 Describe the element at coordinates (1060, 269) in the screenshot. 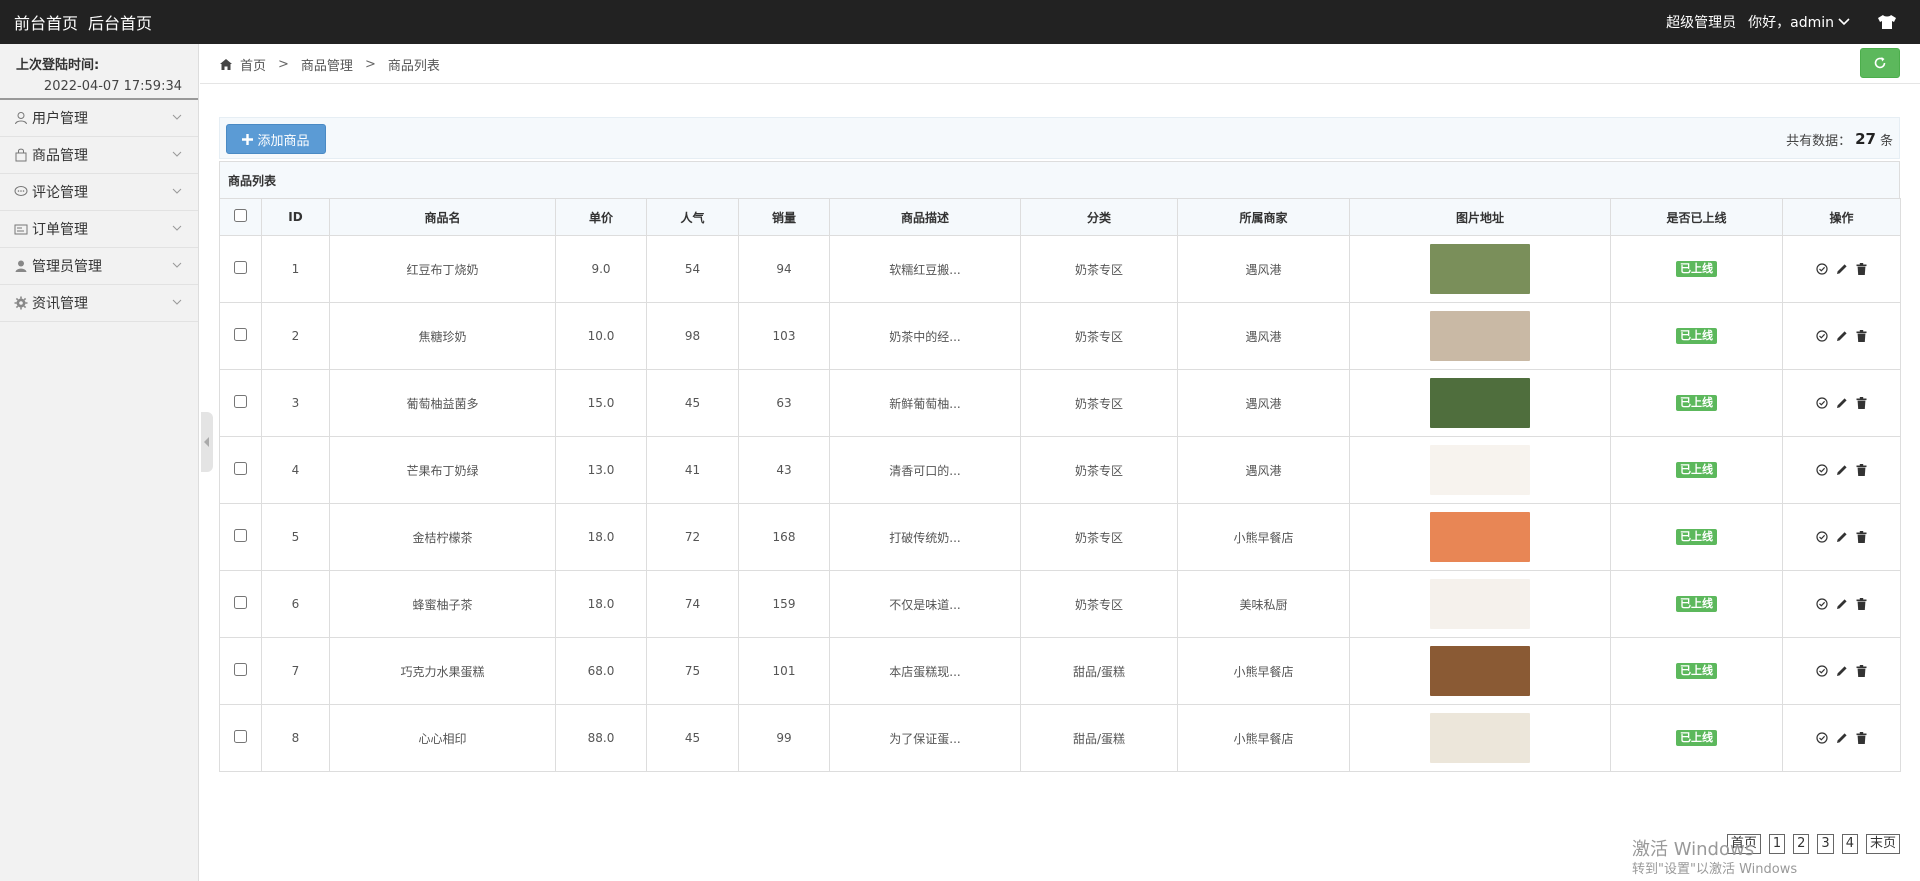

I see `table-row: 1 红豆布丁烧奶 9.0 54 94 软糯红豆搬... 奶茶专区 遇风港 已上线` at that location.